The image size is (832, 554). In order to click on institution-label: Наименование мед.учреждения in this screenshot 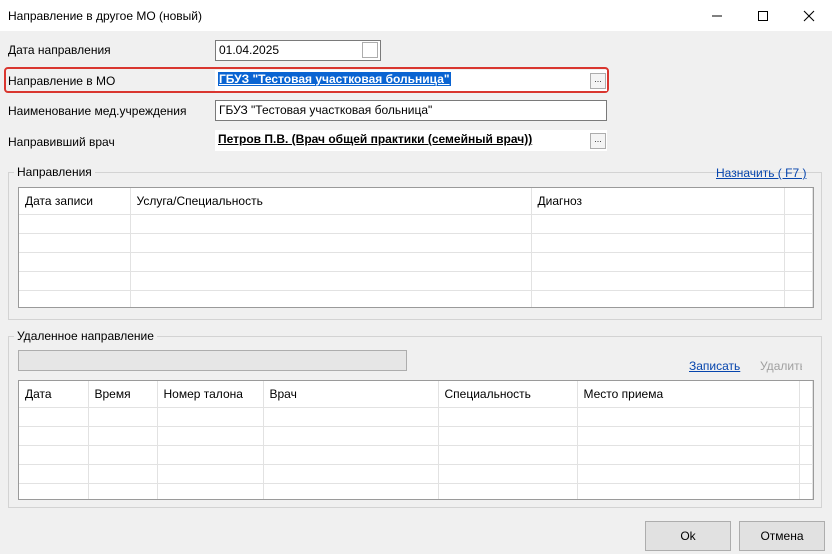, I will do `click(97, 111)`.